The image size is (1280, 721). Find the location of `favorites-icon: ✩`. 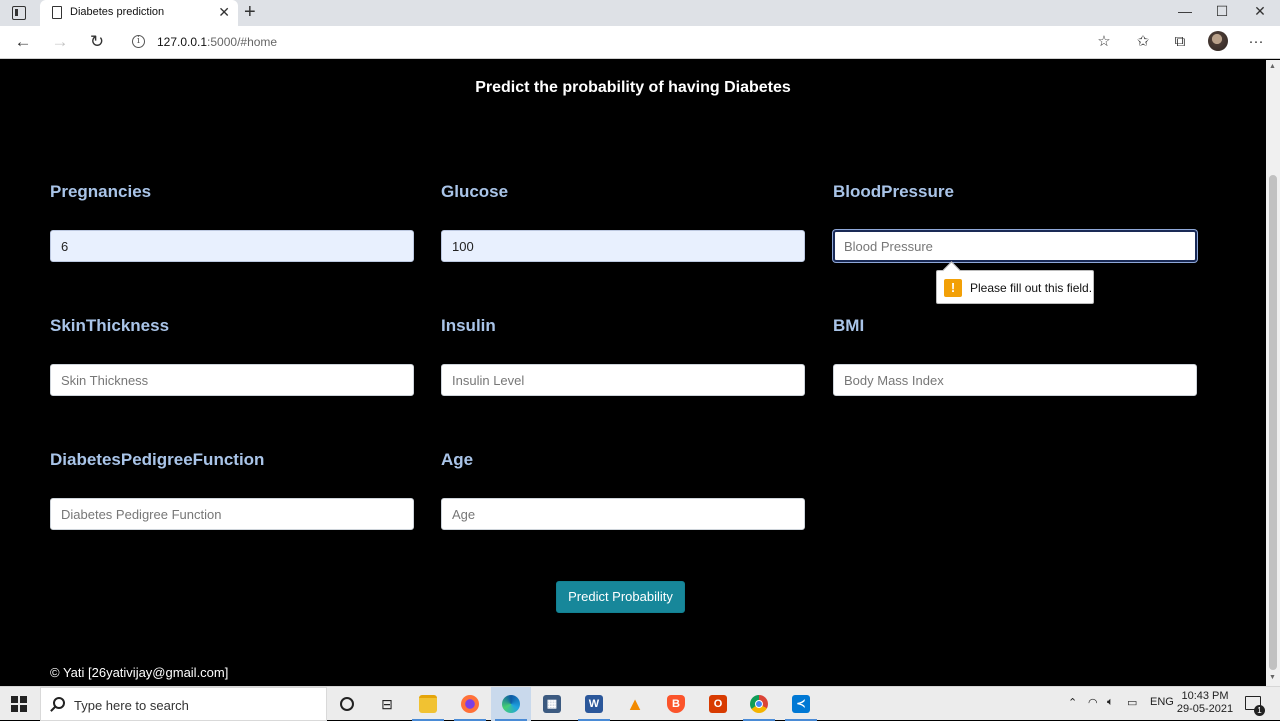

favorites-icon: ✩ is located at coordinates (1143, 42).